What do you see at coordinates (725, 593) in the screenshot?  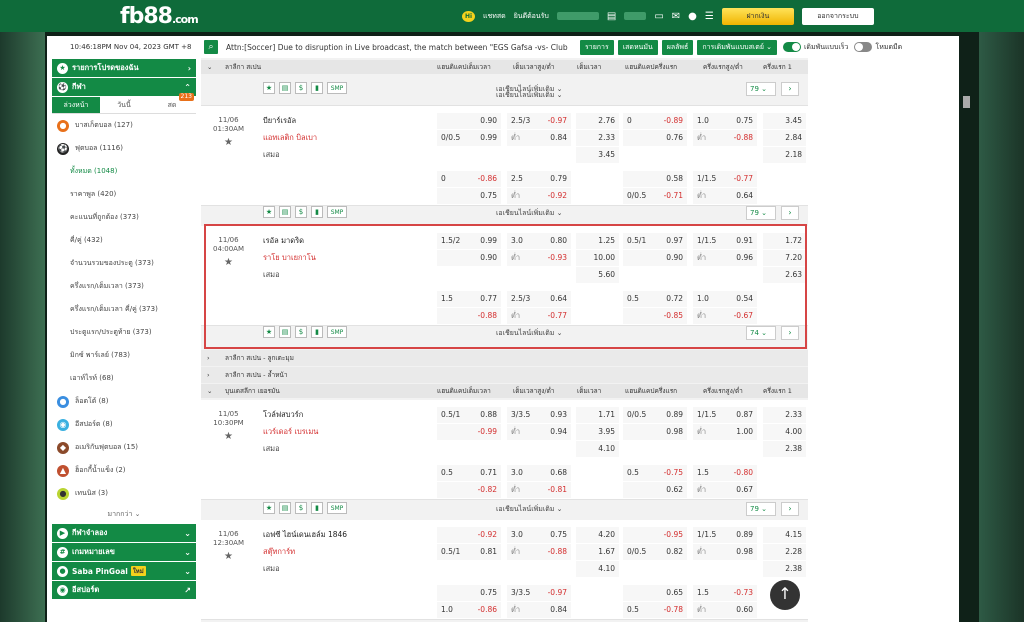 I see `odds-cell: 1.5 -0.73` at bounding box center [725, 593].